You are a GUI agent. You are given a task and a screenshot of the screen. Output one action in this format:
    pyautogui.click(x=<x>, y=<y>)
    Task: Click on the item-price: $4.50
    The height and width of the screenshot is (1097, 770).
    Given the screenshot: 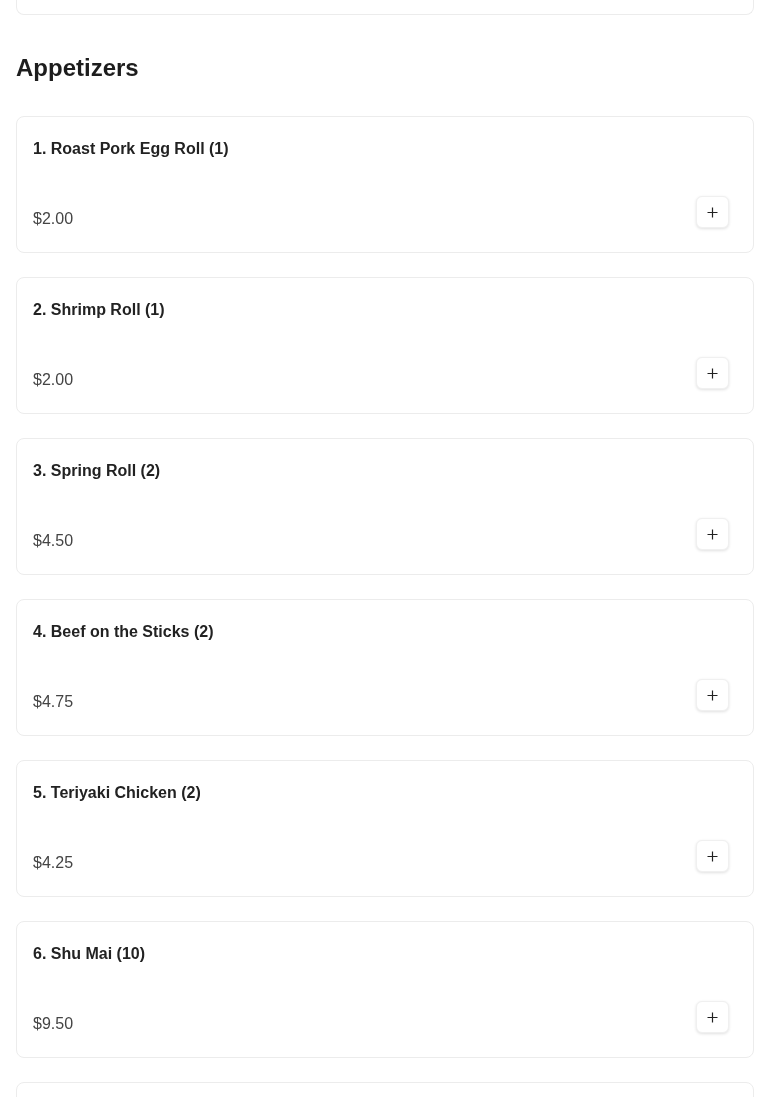 What is the action you would take?
    pyautogui.click(x=53, y=541)
    